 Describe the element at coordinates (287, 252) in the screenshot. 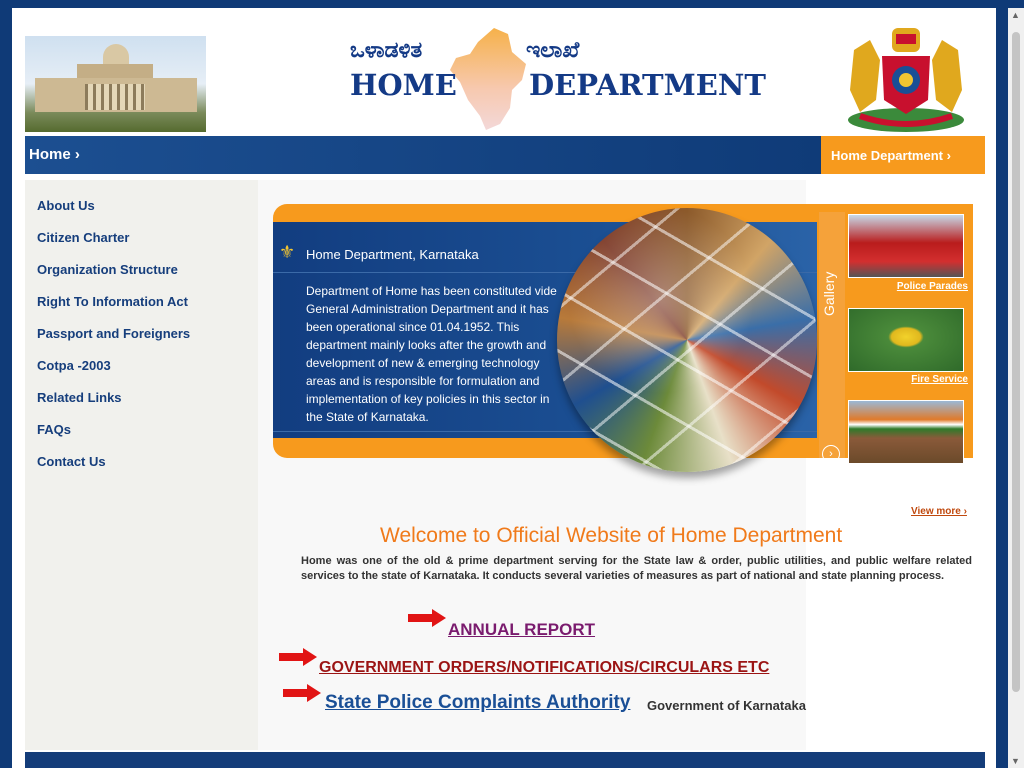

I see `fleur-icon: ⚜` at that location.